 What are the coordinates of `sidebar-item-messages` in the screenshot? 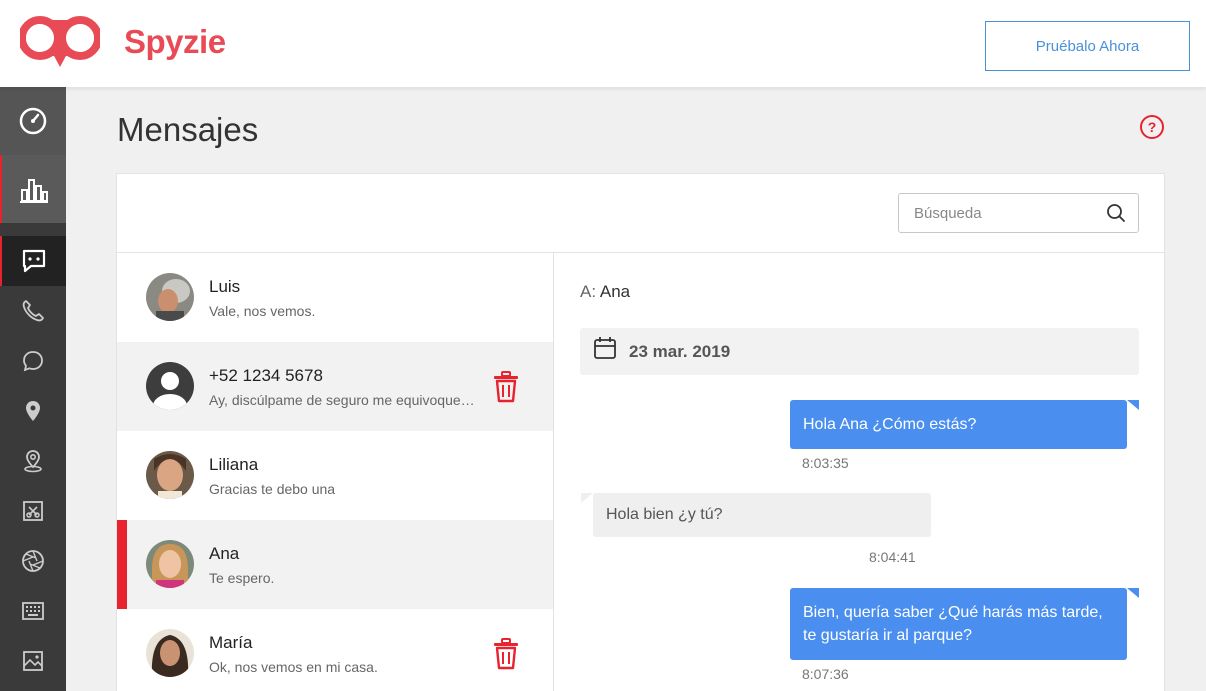 It's located at (33, 261).